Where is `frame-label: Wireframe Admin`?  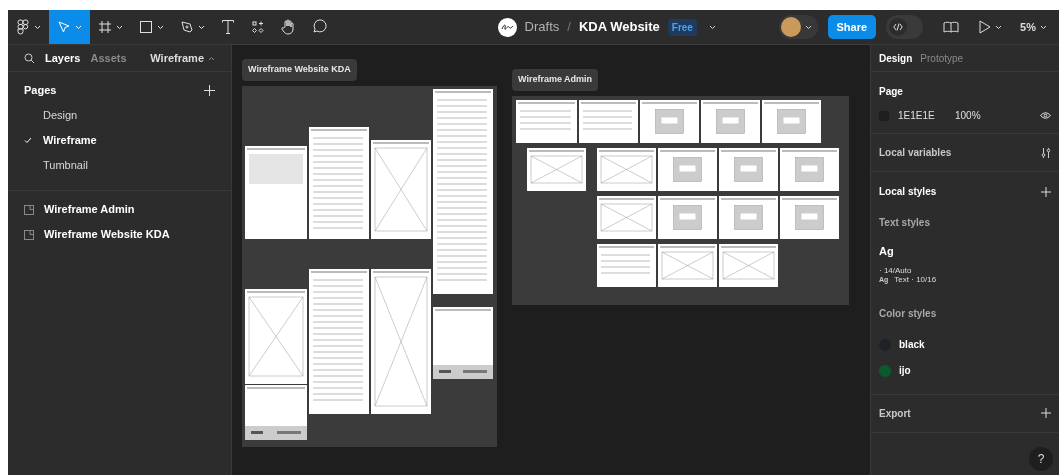 frame-label: Wireframe Admin is located at coordinates (555, 80).